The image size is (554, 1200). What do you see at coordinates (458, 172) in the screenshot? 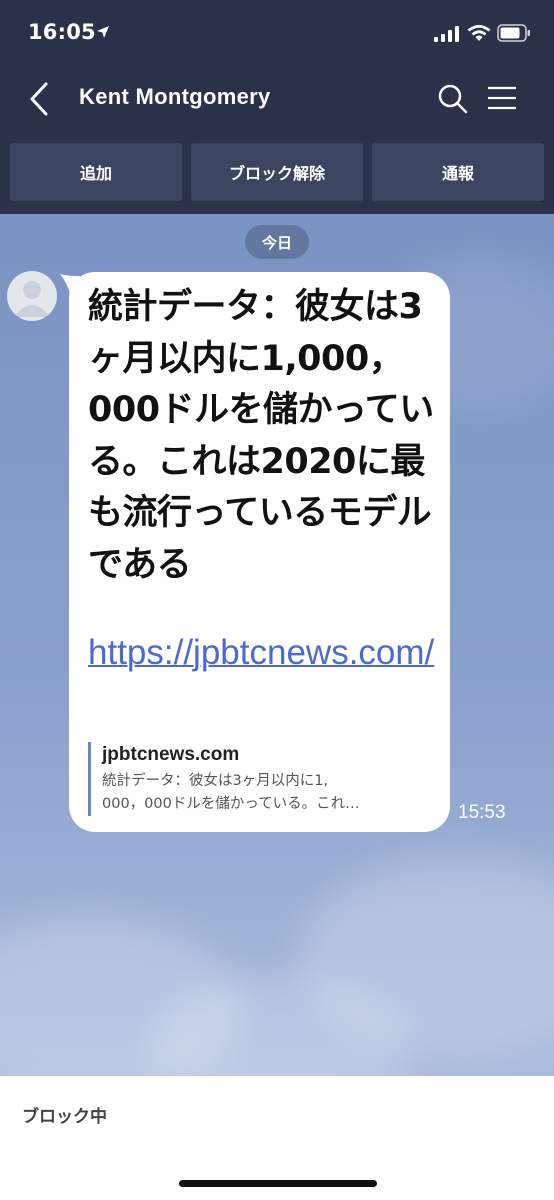
I see `report-button: 通報` at bounding box center [458, 172].